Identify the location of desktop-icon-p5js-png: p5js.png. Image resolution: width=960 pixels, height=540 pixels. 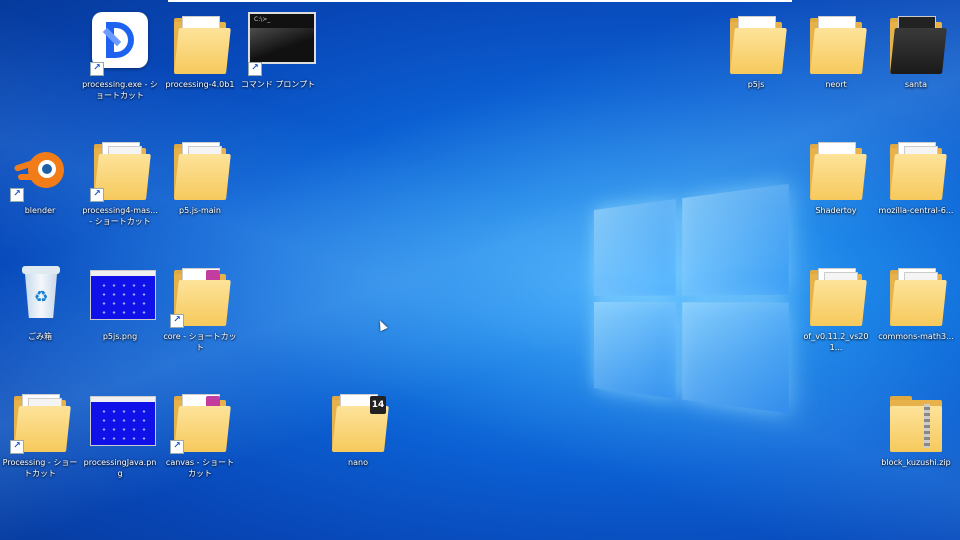
(120, 300).